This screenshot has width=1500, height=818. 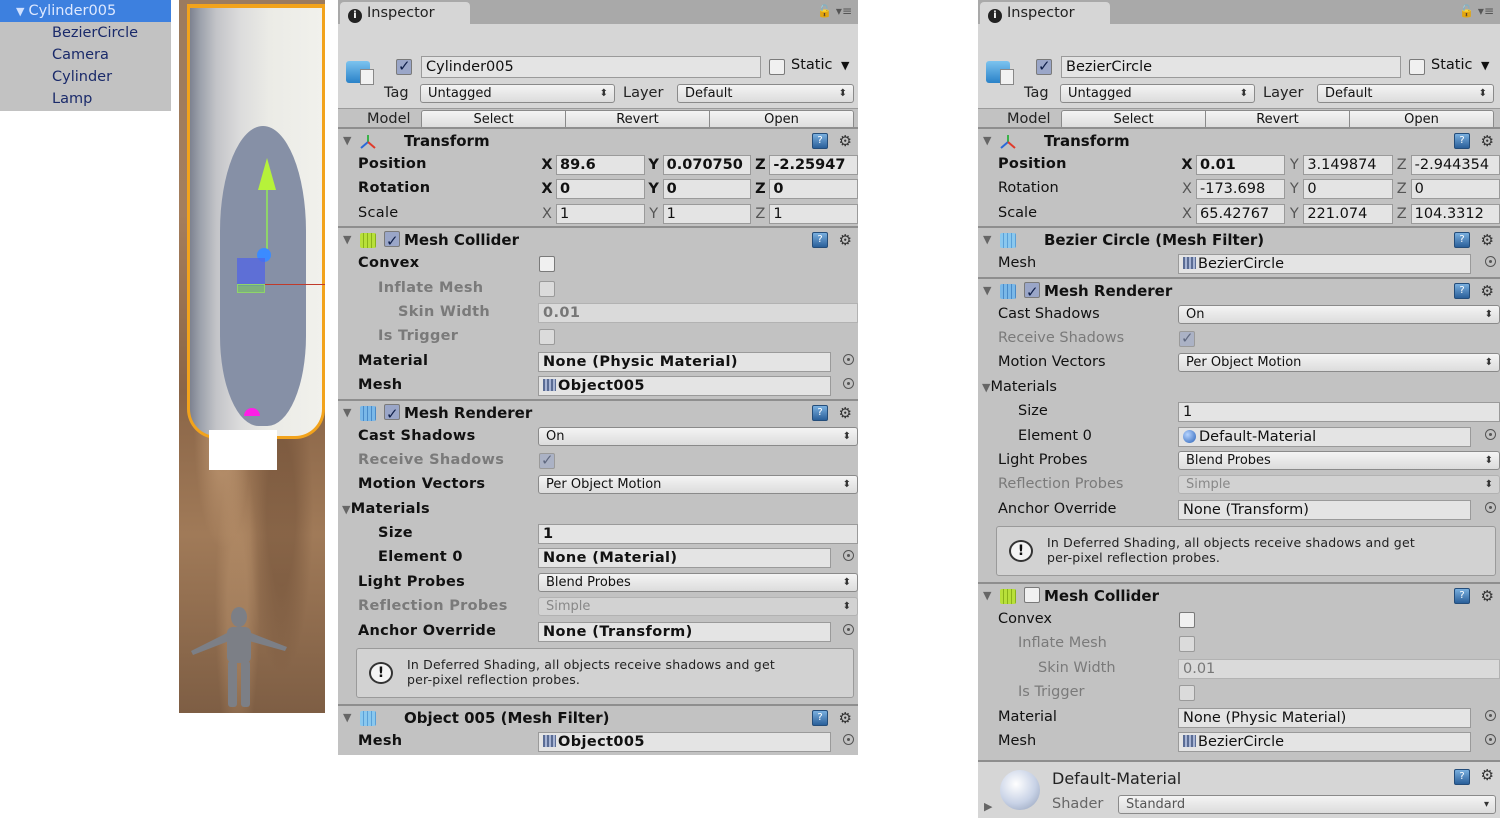 I want to click on hierarchy-item: BezierCircle, so click(x=85, y=33).